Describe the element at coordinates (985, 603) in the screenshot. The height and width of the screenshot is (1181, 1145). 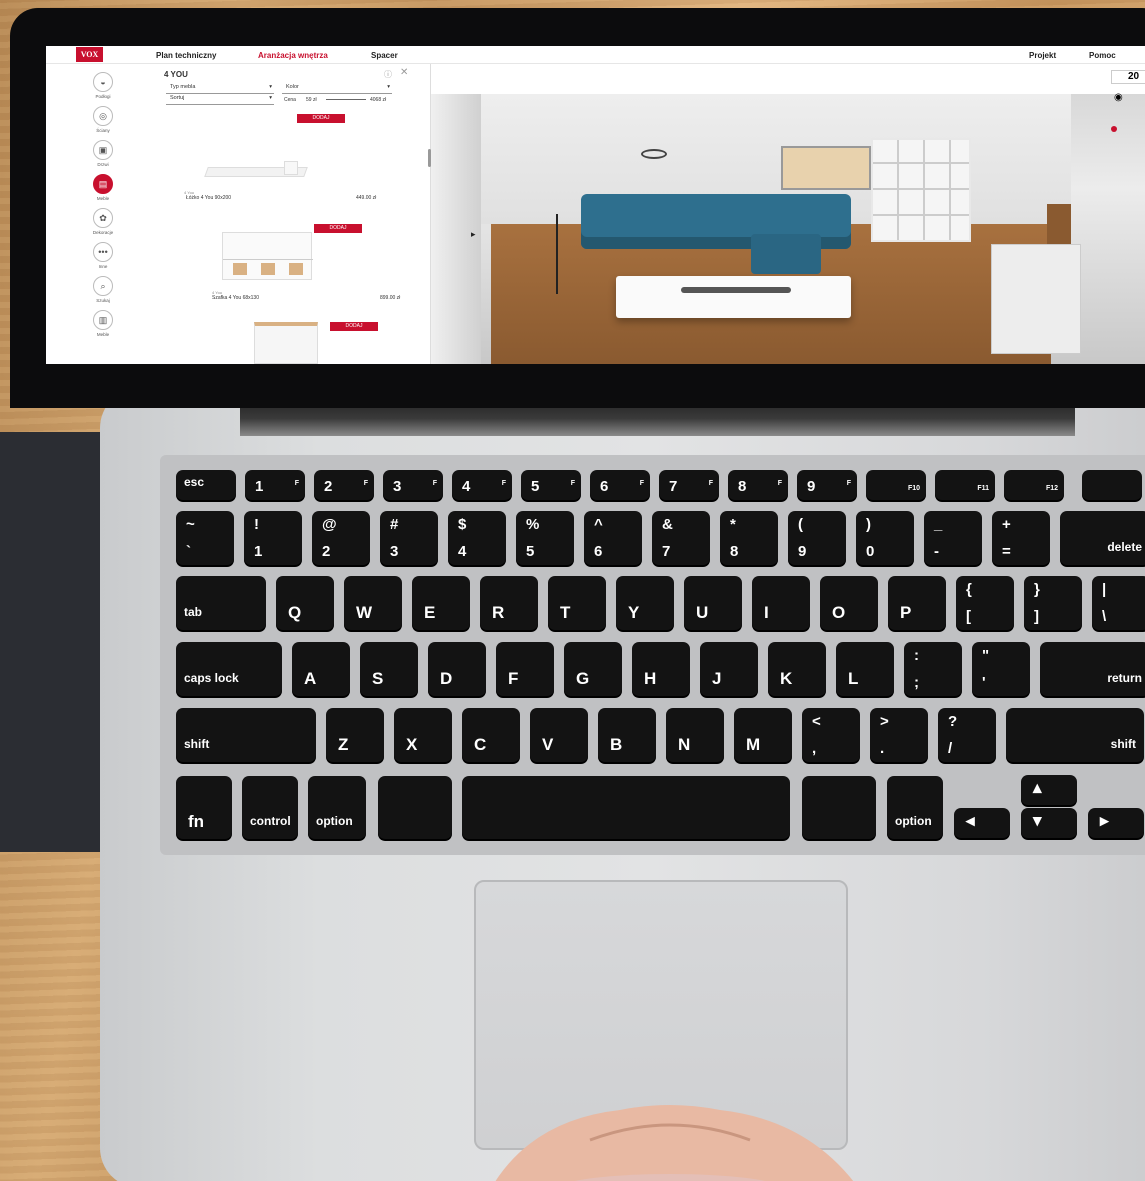
I see `key-q-row-11: {[` at that location.